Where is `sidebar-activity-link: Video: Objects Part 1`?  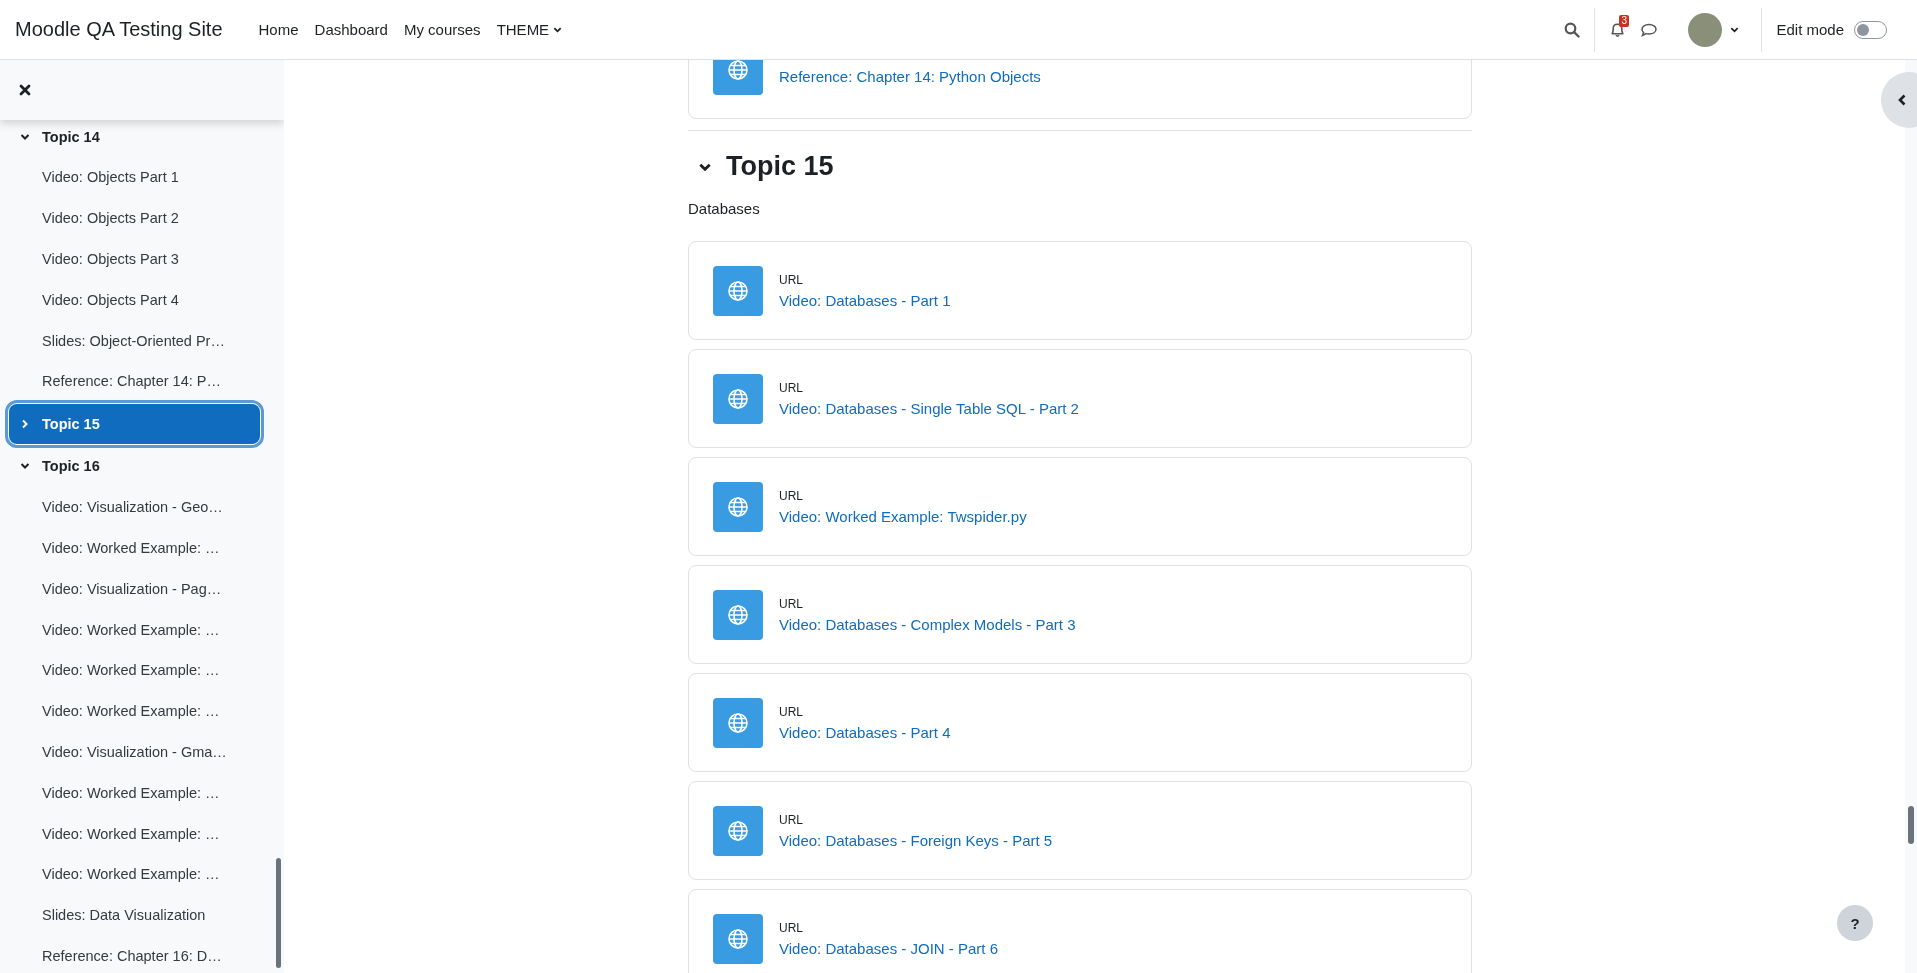 sidebar-activity-link: Video: Objects Part 1 is located at coordinates (140, 177).